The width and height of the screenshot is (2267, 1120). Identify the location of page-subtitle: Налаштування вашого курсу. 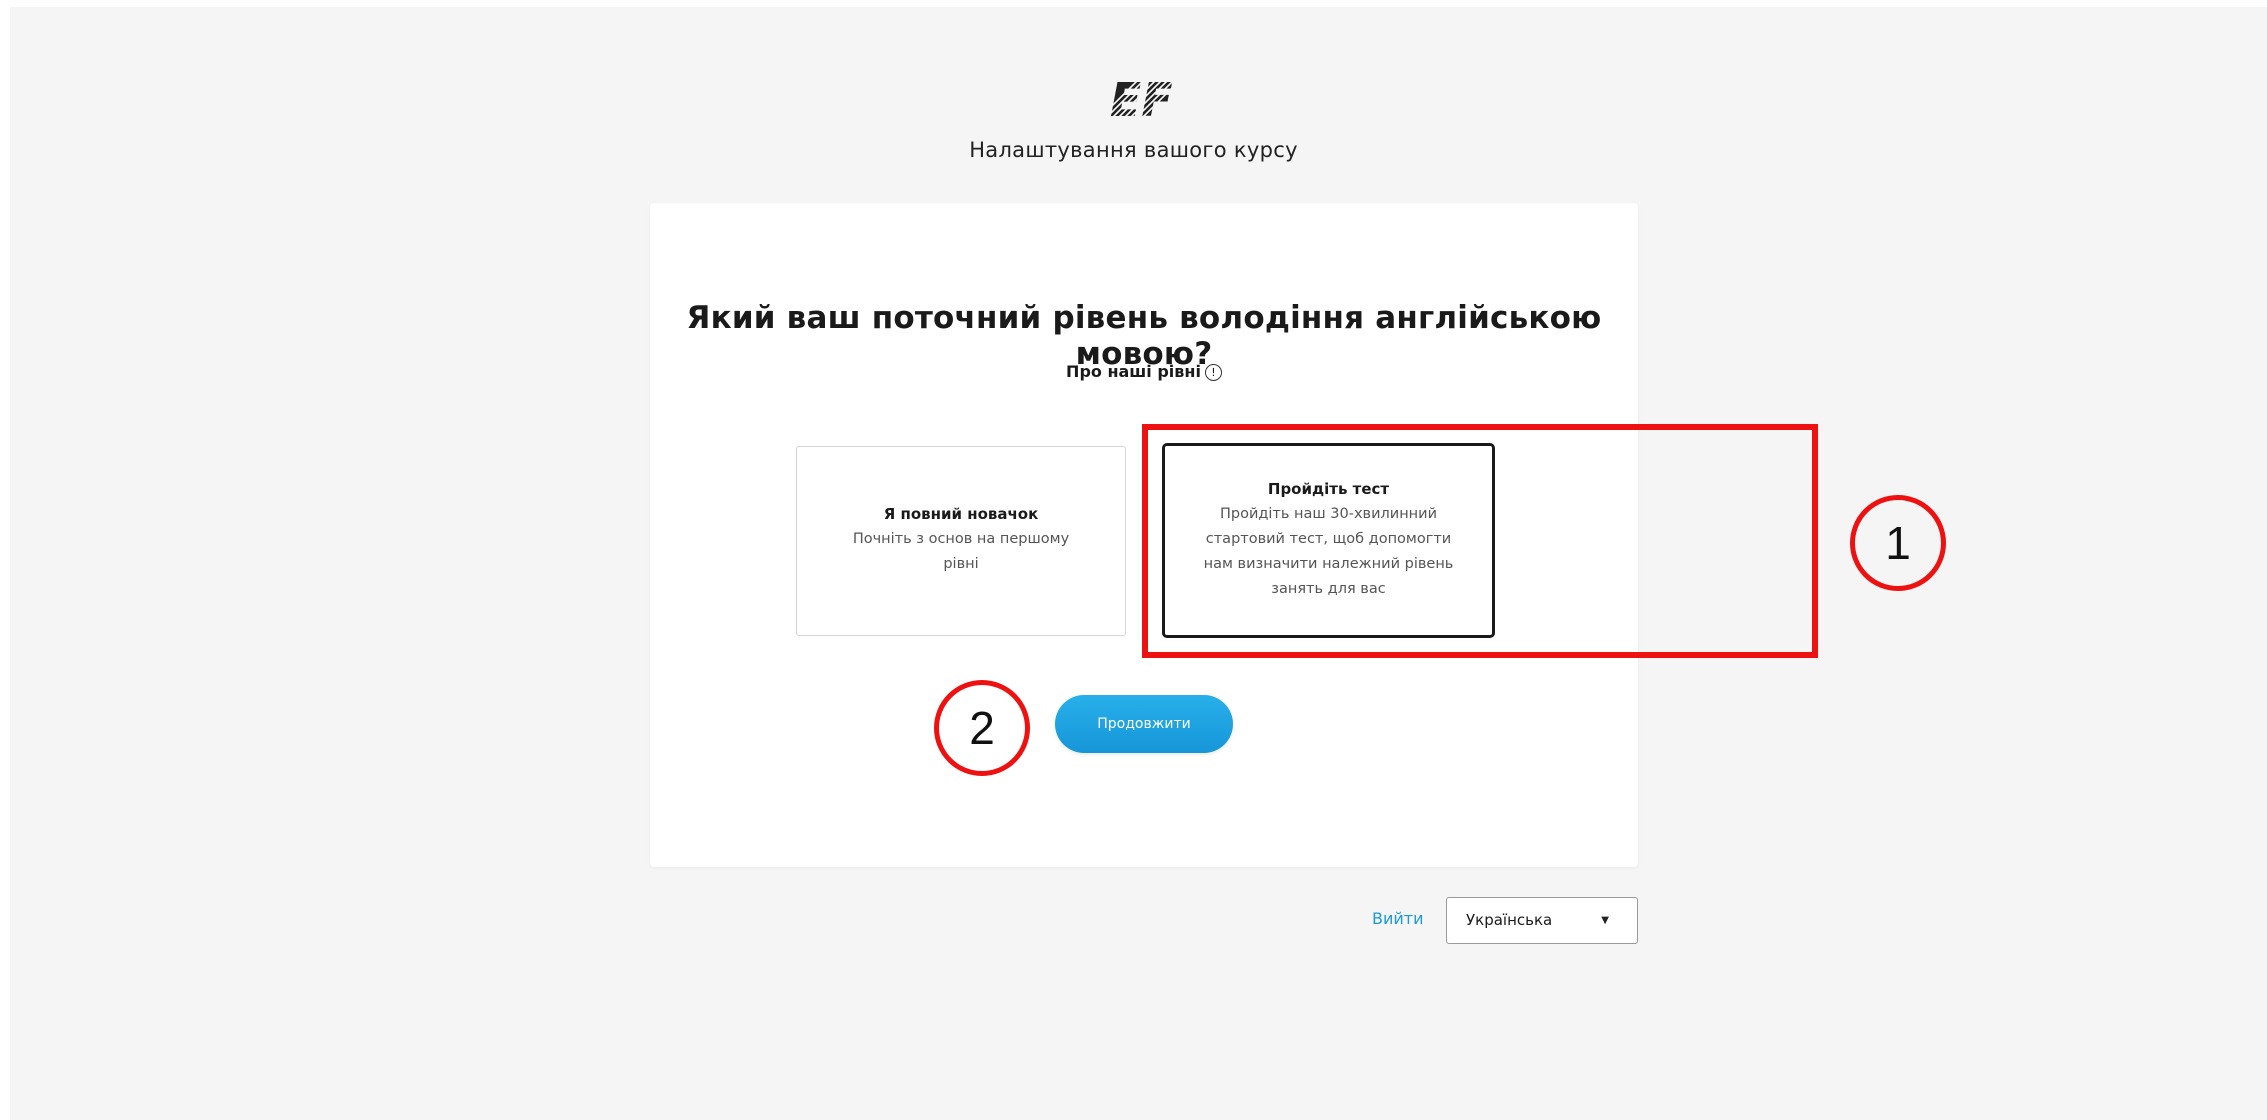
(1133, 150).